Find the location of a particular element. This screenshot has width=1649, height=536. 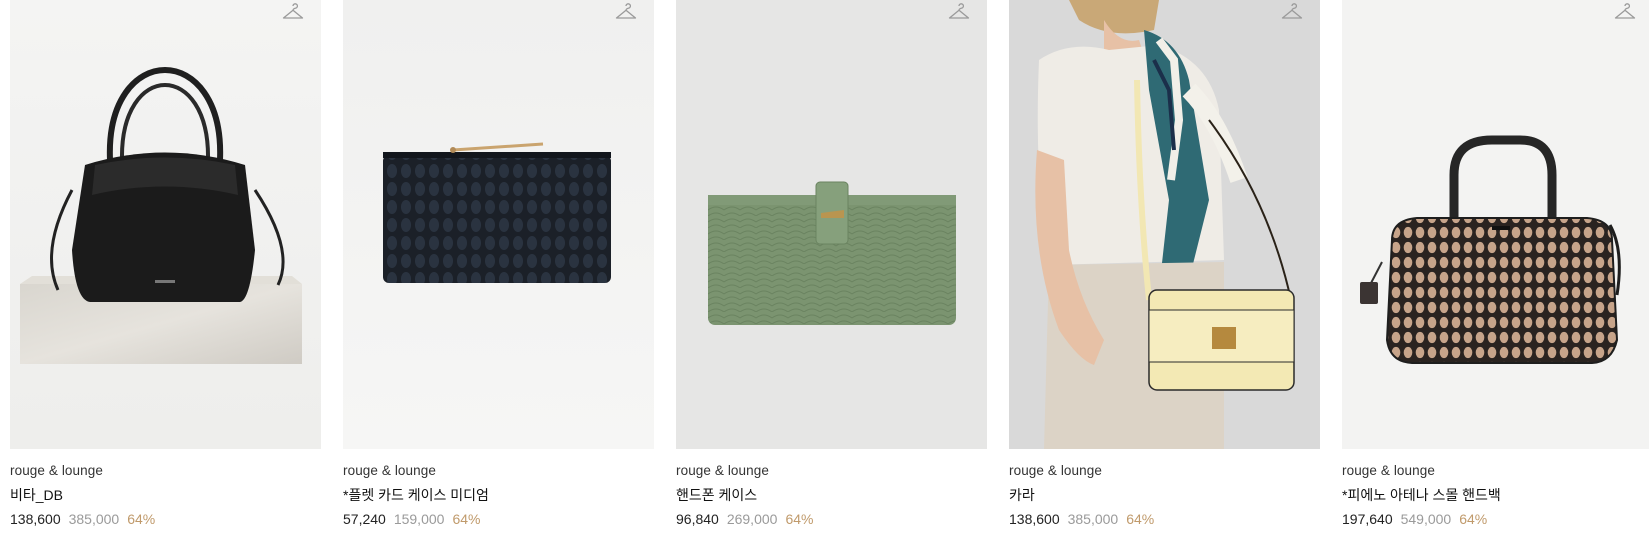

sale-price: 96,840 is located at coordinates (697, 519).